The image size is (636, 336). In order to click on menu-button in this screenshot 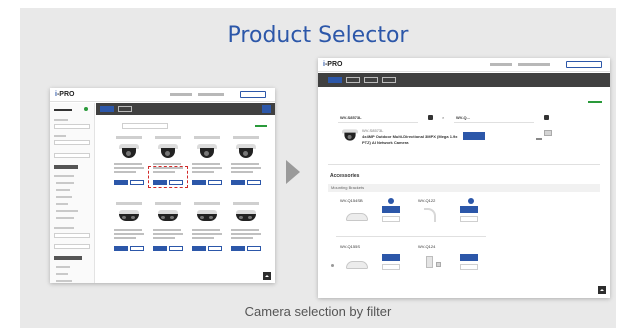, I will do `click(266, 109)`.